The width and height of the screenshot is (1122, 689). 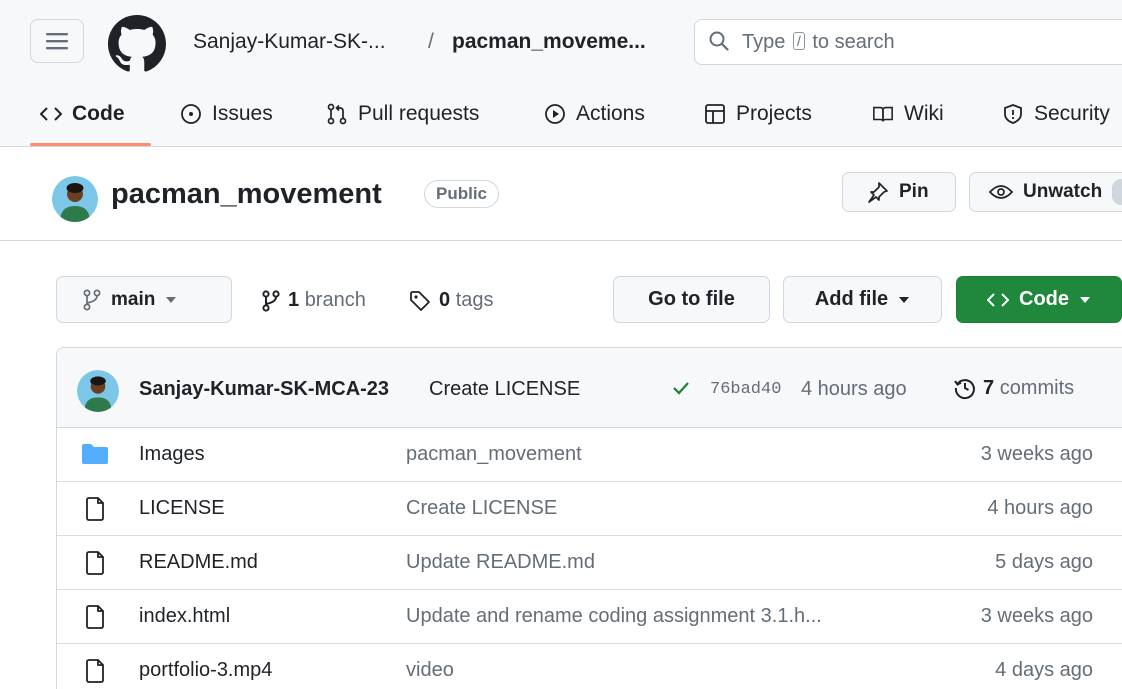 What do you see at coordinates (504, 389) in the screenshot?
I see `commit-message-link: Create LICENSE` at bounding box center [504, 389].